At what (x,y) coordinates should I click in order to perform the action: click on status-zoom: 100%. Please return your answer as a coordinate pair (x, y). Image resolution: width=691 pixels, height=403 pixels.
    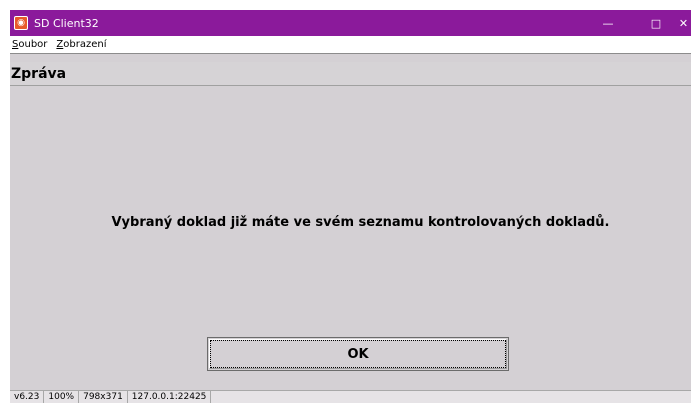
    Looking at the image, I should click on (62, 396).